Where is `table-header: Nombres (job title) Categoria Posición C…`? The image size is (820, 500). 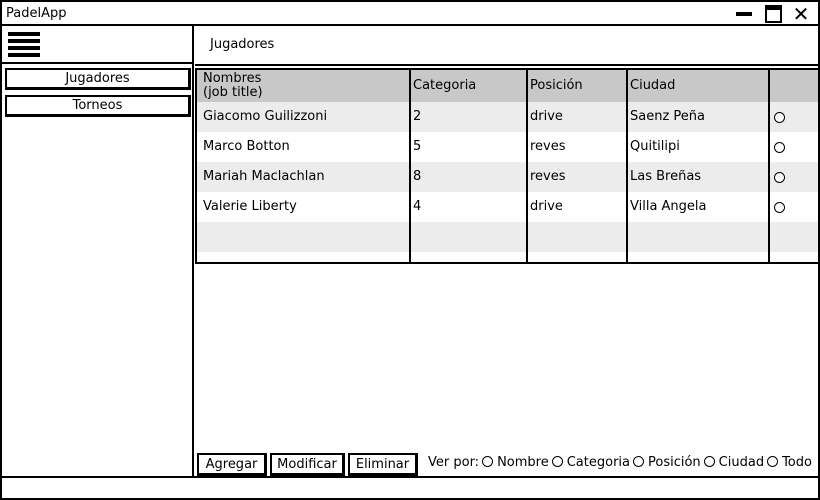 table-header: Nombres (job title) Categoria Posición C… is located at coordinates (507, 86).